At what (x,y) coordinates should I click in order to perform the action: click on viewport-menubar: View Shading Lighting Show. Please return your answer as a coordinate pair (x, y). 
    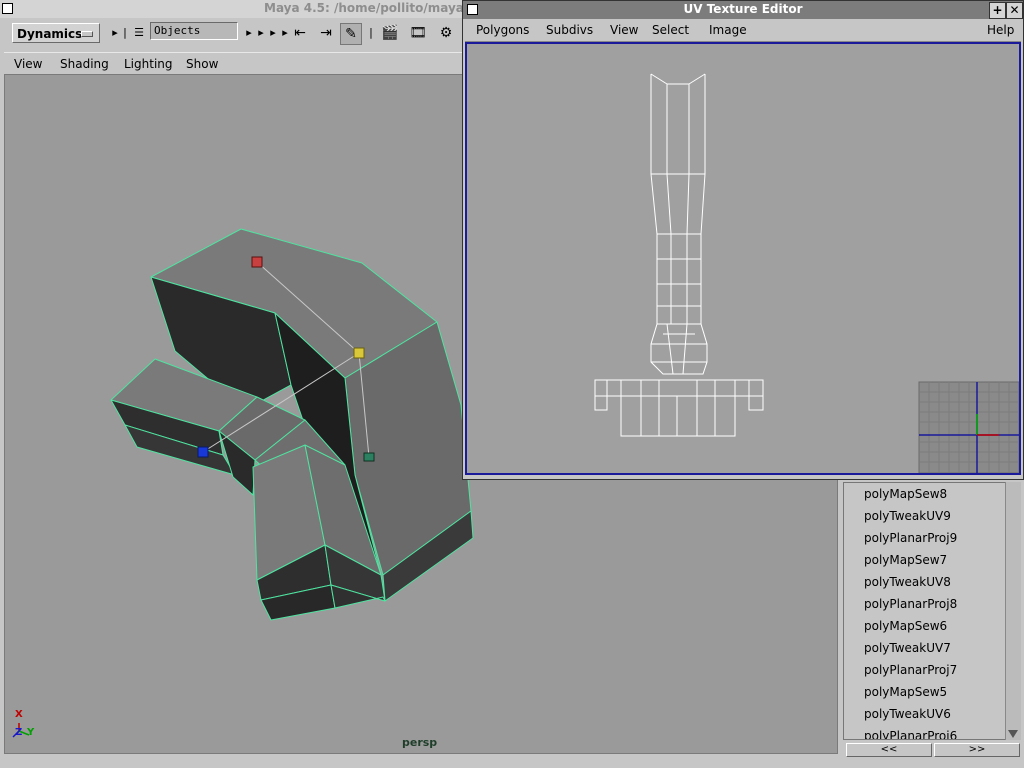
    Looking at the image, I should click on (234, 63).